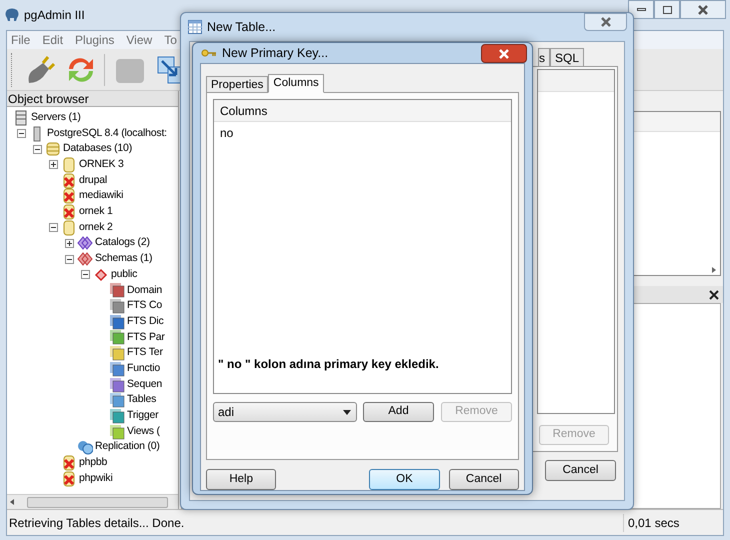 The height and width of the screenshot is (540, 730). What do you see at coordinates (53, 40) in the screenshot?
I see `menu-item: Edit` at bounding box center [53, 40].